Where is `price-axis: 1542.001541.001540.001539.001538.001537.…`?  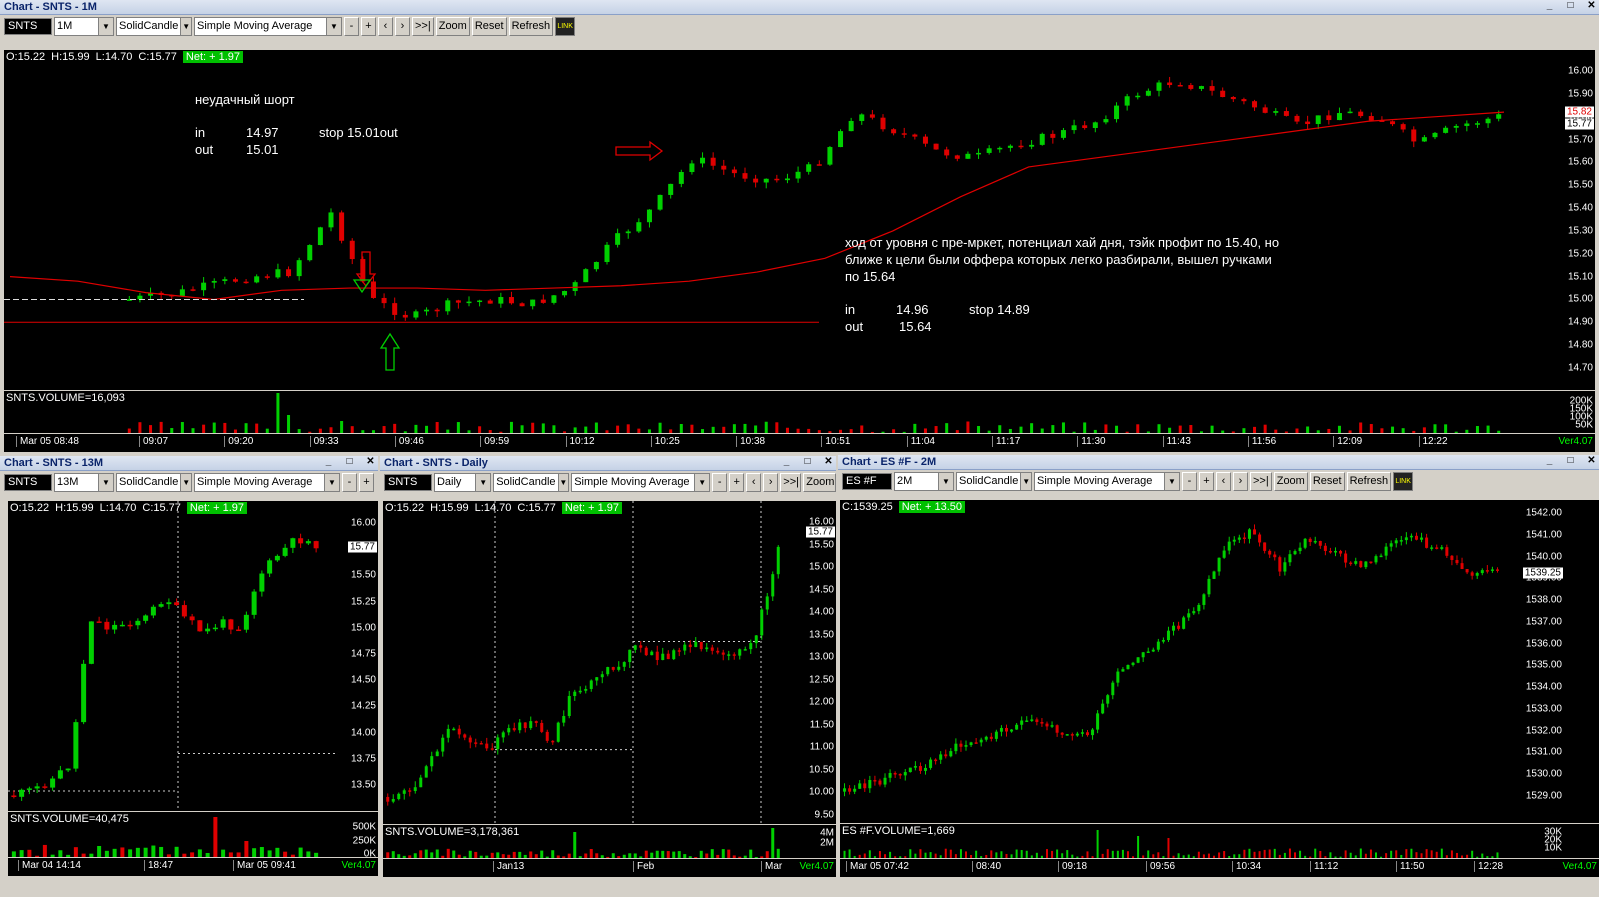
price-axis: 1542.001541.001540.001539.001538.001537.… is located at coordinates (1536, 661).